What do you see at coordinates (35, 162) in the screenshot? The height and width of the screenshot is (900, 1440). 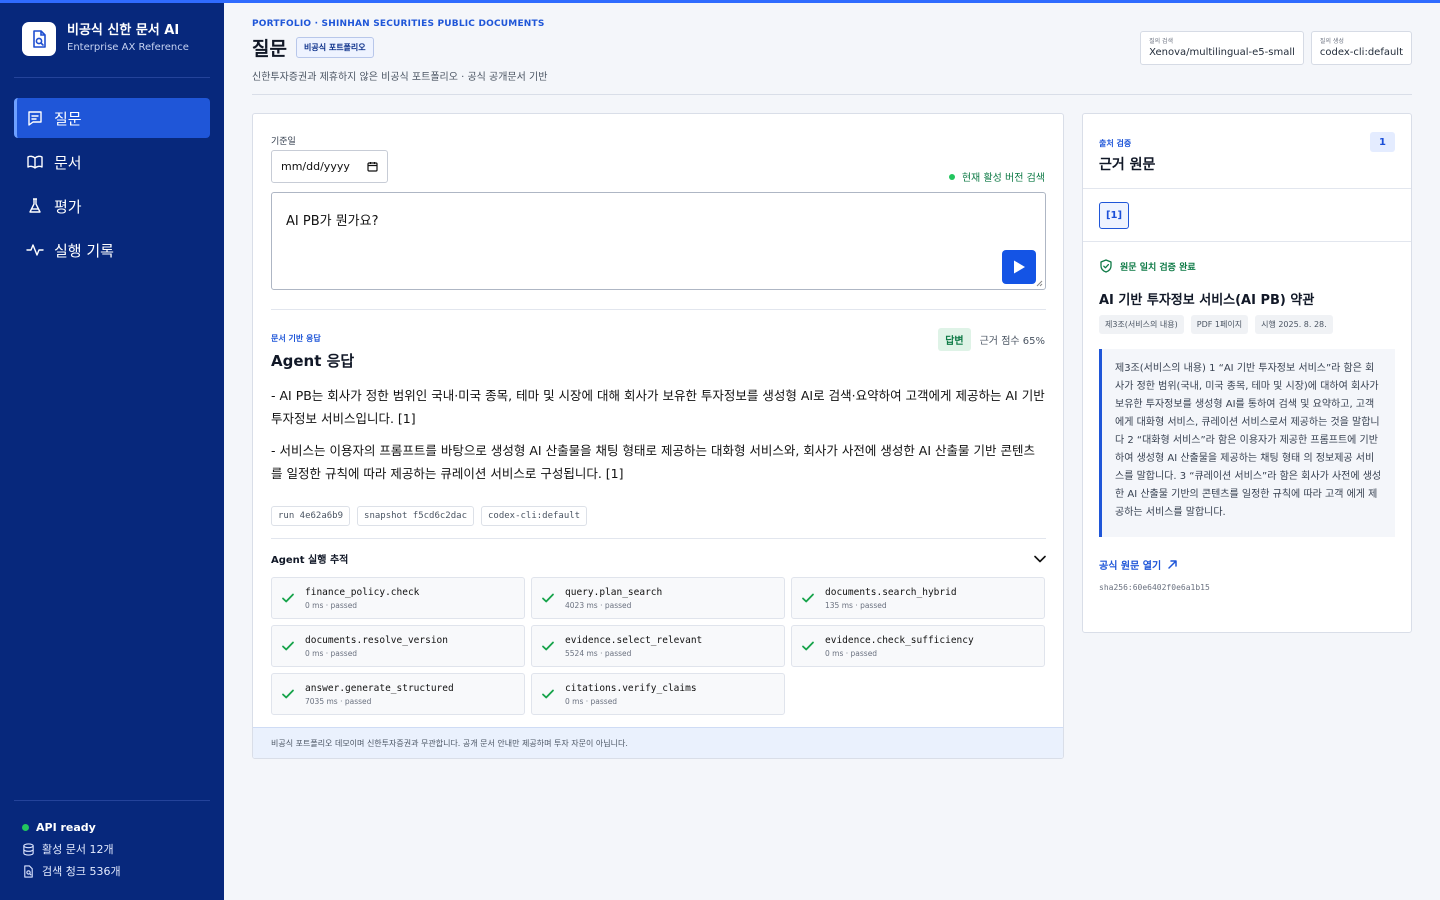 I see `book-icon` at bounding box center [35, 162].